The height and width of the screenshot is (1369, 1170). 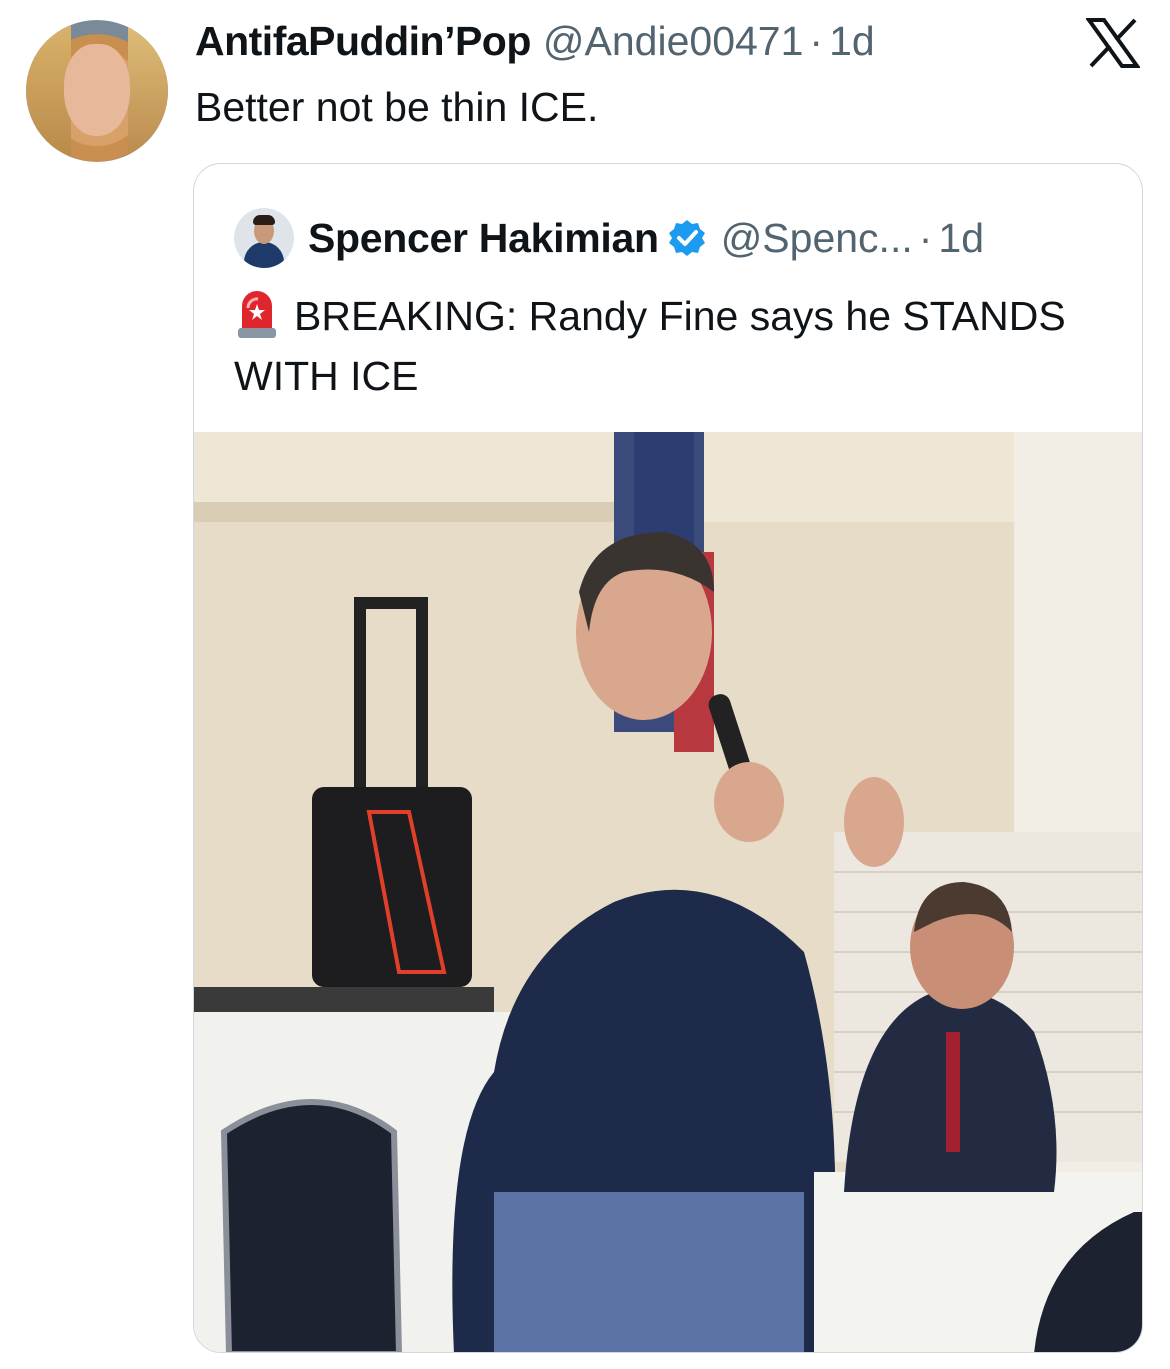 I want to click on author-handle: @Andie00471, so click(x=673, y=41).